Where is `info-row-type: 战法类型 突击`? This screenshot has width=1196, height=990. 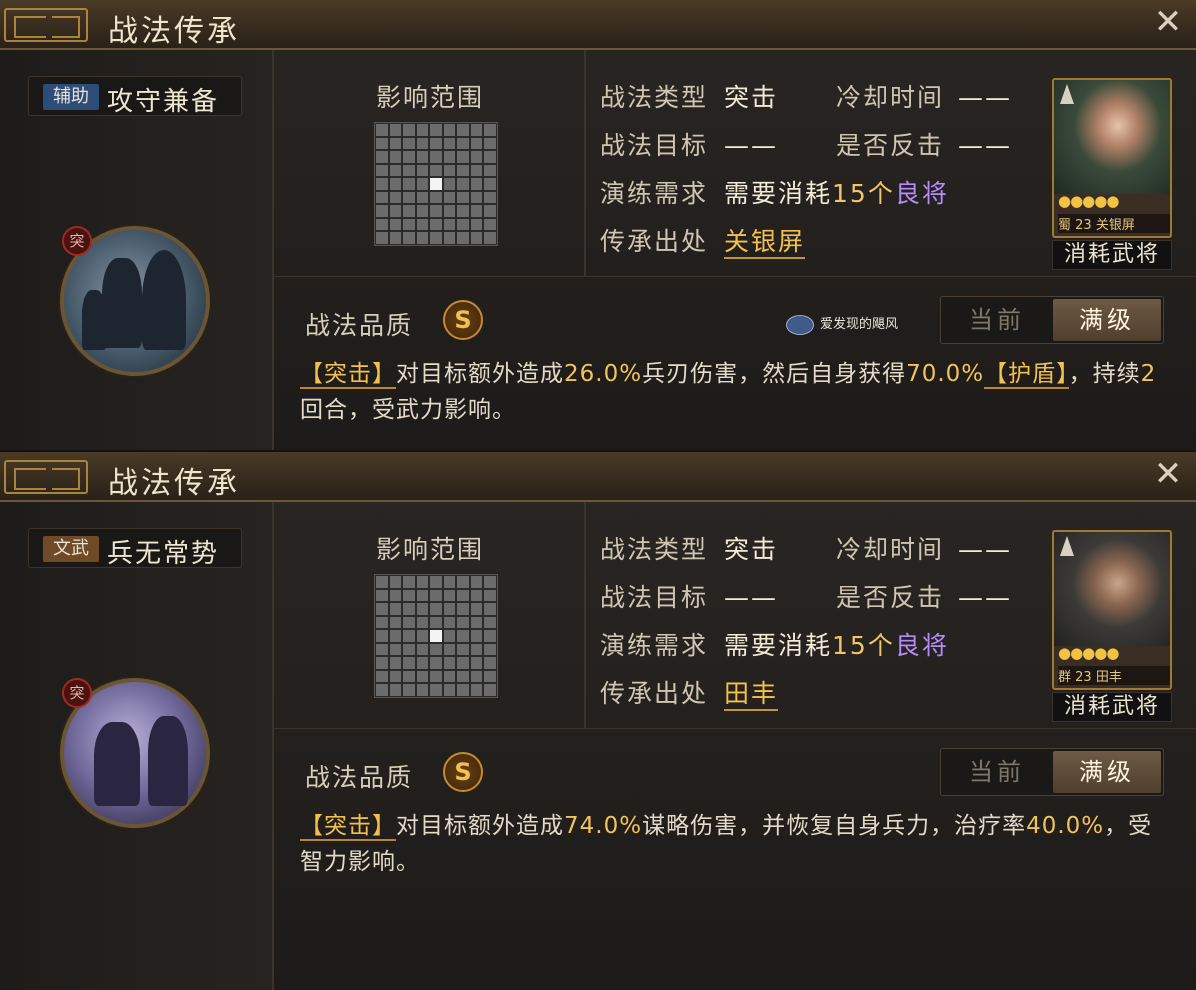 info-row-type: 战法类型 突击 is located at coordinates (689, 548).